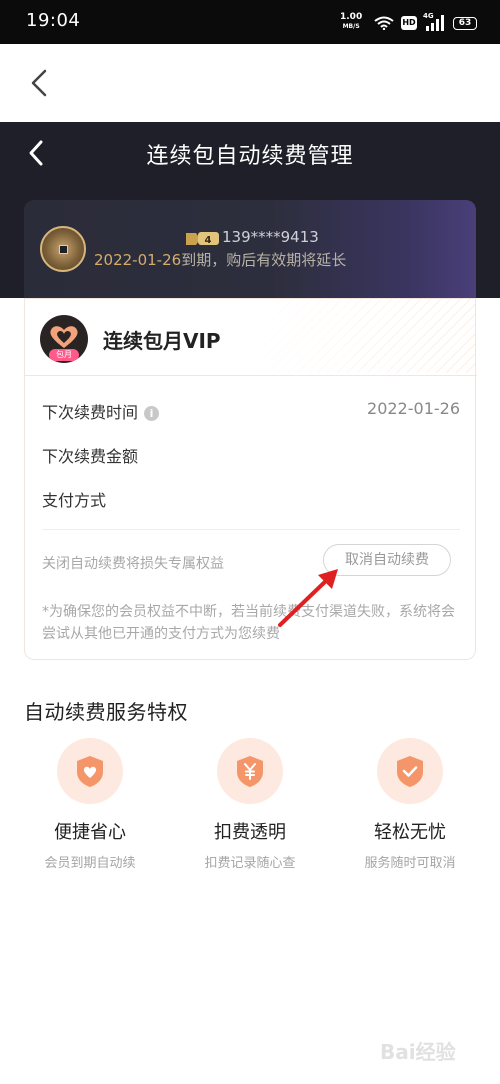 The image size is (500, 1084). I want to click on privilege-item-transparent: 扣费透明 扣费记录随心查, so click(250, 804).